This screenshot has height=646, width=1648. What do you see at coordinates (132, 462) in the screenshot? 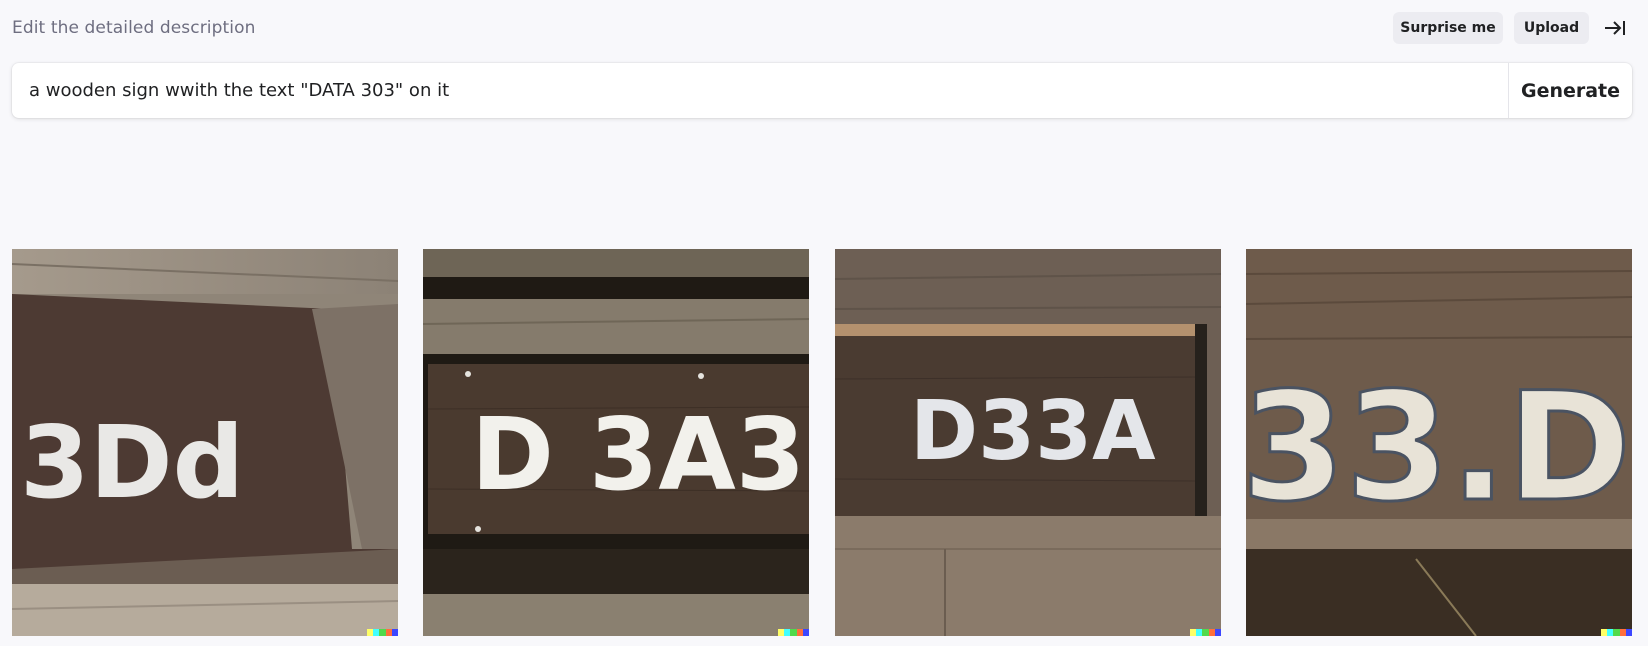
I see `sign-text-1: 3Dd` at bounding box center [132, 462].